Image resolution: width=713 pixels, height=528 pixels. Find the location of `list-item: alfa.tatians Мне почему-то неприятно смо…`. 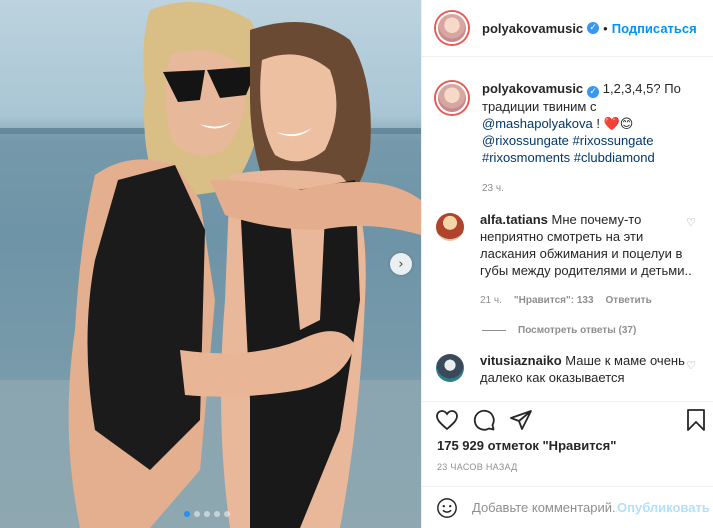

list-item: alfa.tatians Мне почему-то неприятно смо… is located at coordinates (567, 260).